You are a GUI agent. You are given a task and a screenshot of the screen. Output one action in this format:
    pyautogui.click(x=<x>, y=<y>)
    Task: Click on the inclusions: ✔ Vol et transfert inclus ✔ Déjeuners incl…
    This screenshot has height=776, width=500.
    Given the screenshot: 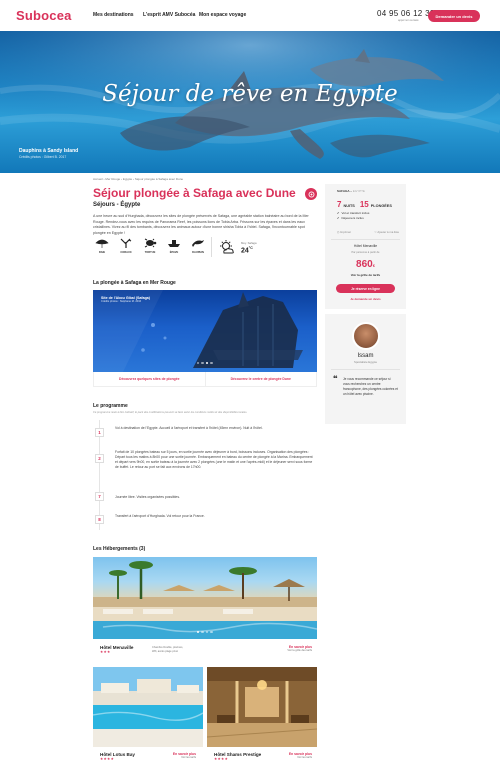 What is the action you would take?
    pyautogui.click(x=353, y=216)
    